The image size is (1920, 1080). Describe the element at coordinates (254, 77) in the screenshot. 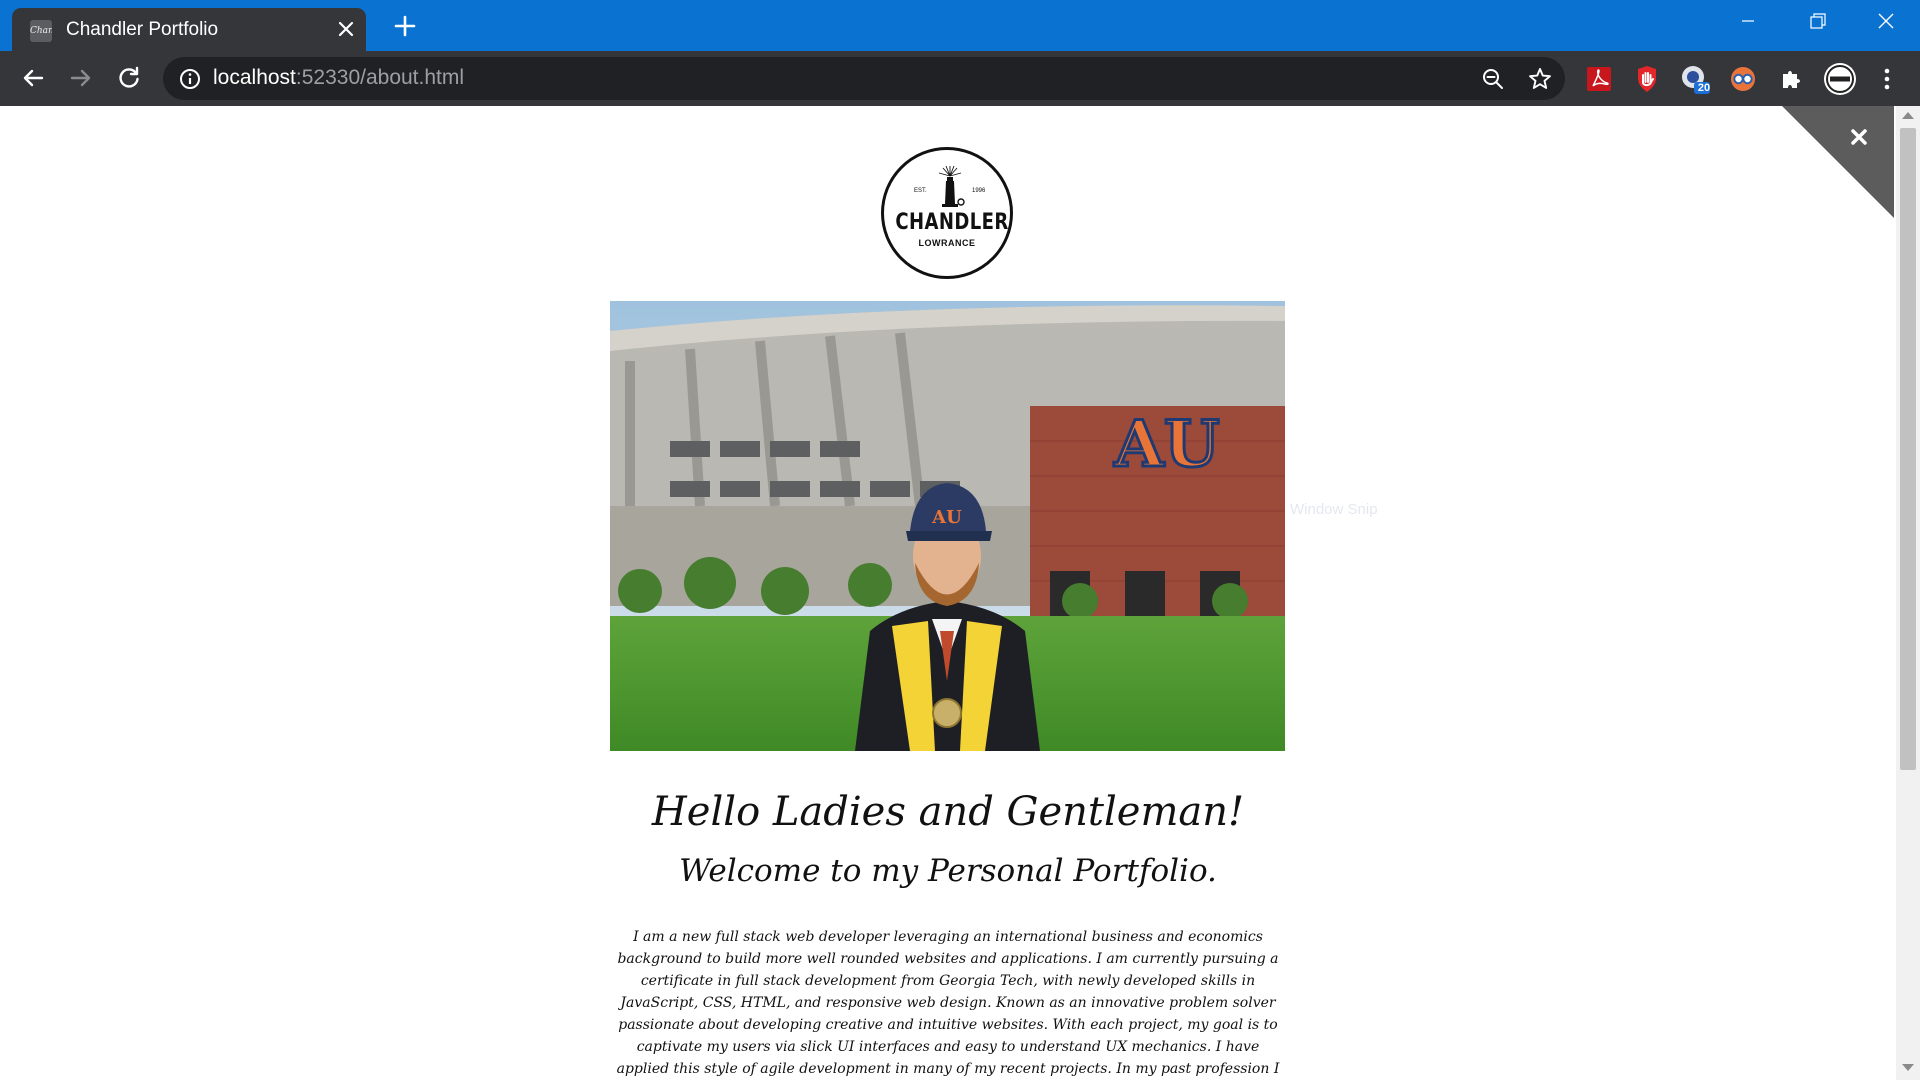

I see `url-host: localhost` at that location.